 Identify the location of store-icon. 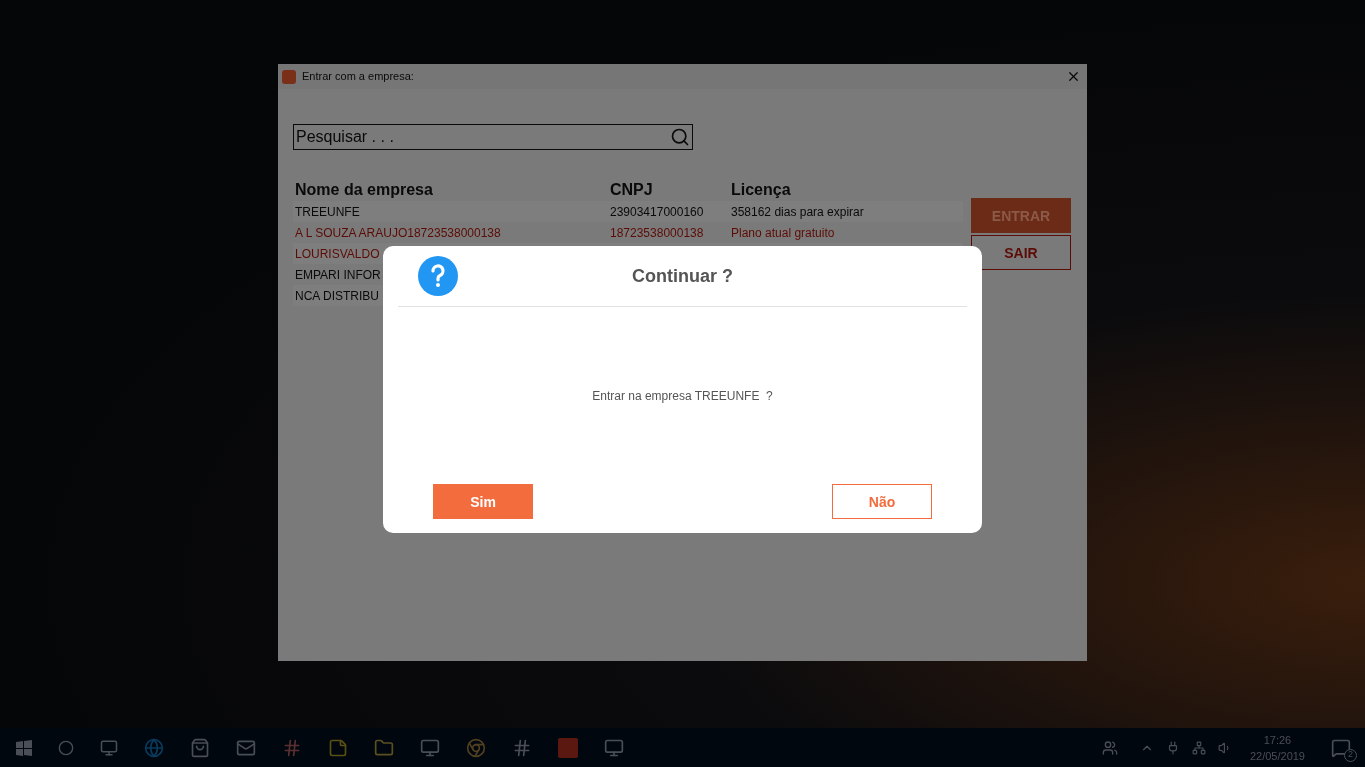
(200, 747).